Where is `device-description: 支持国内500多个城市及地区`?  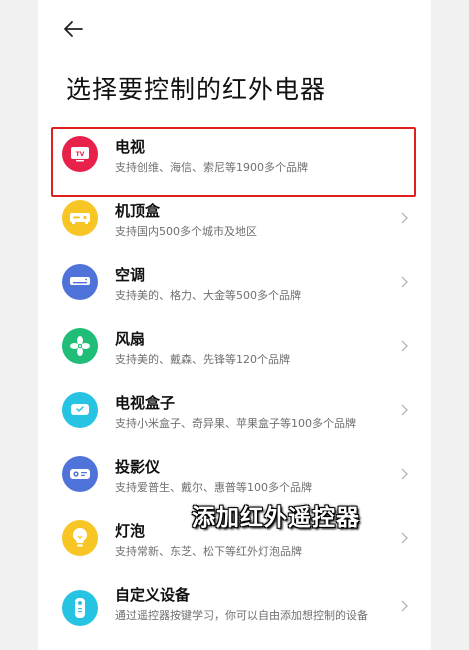 device-description: 支持国内500多个城市及地区 is located at coordinates (186, 231).